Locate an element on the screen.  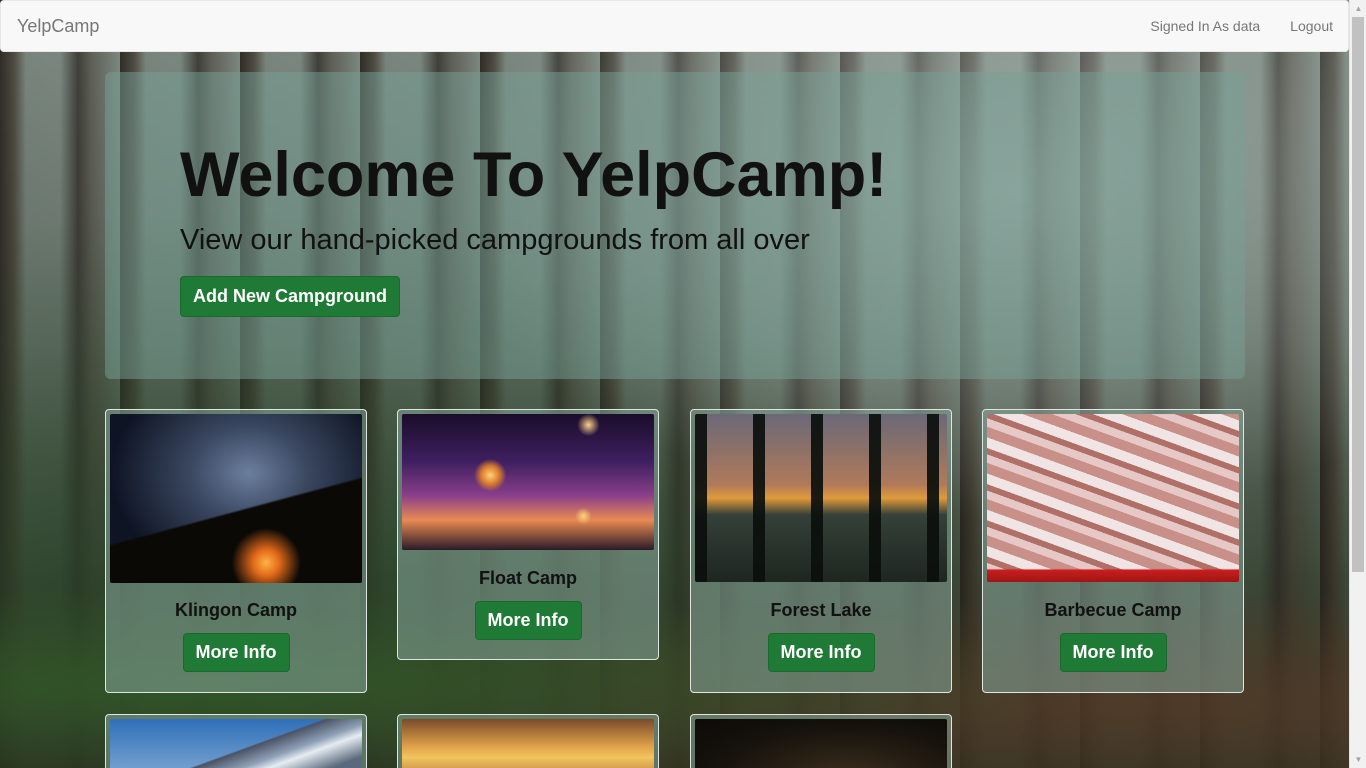
signed-in-link: Signed In As data is located at coordinates (1205, 26).